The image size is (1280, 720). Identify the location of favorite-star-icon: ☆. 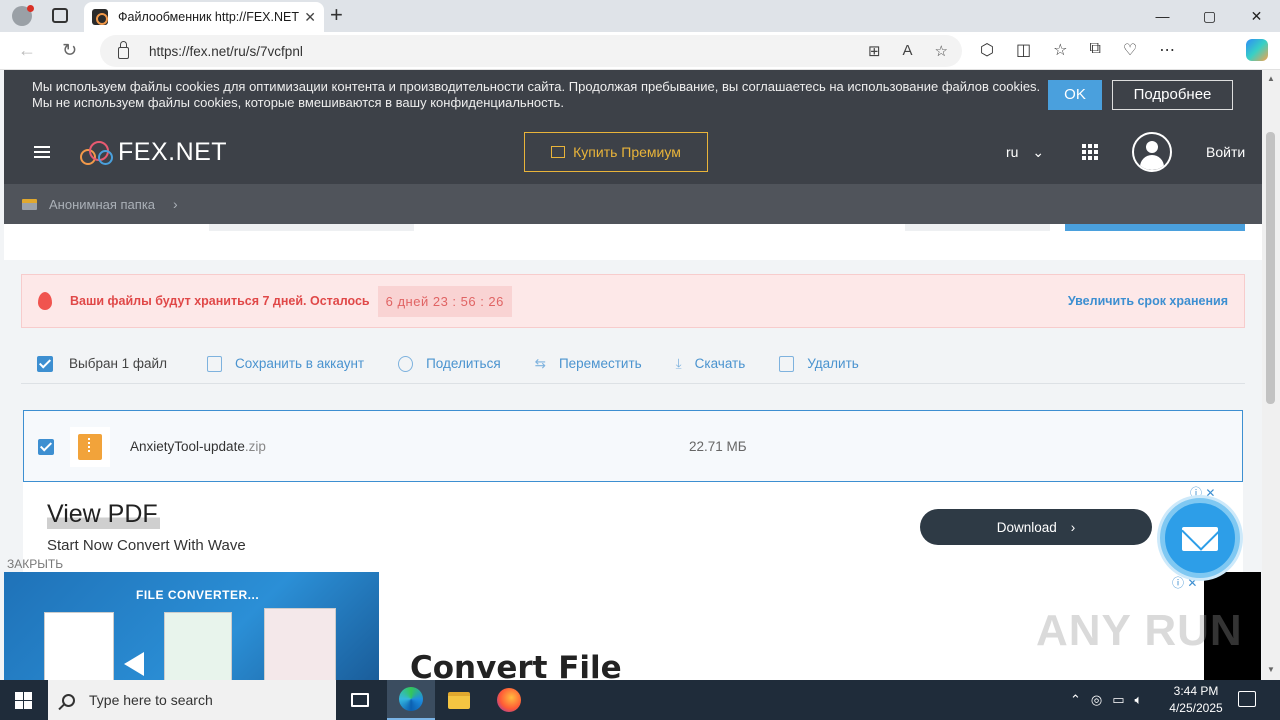
(941, 51).